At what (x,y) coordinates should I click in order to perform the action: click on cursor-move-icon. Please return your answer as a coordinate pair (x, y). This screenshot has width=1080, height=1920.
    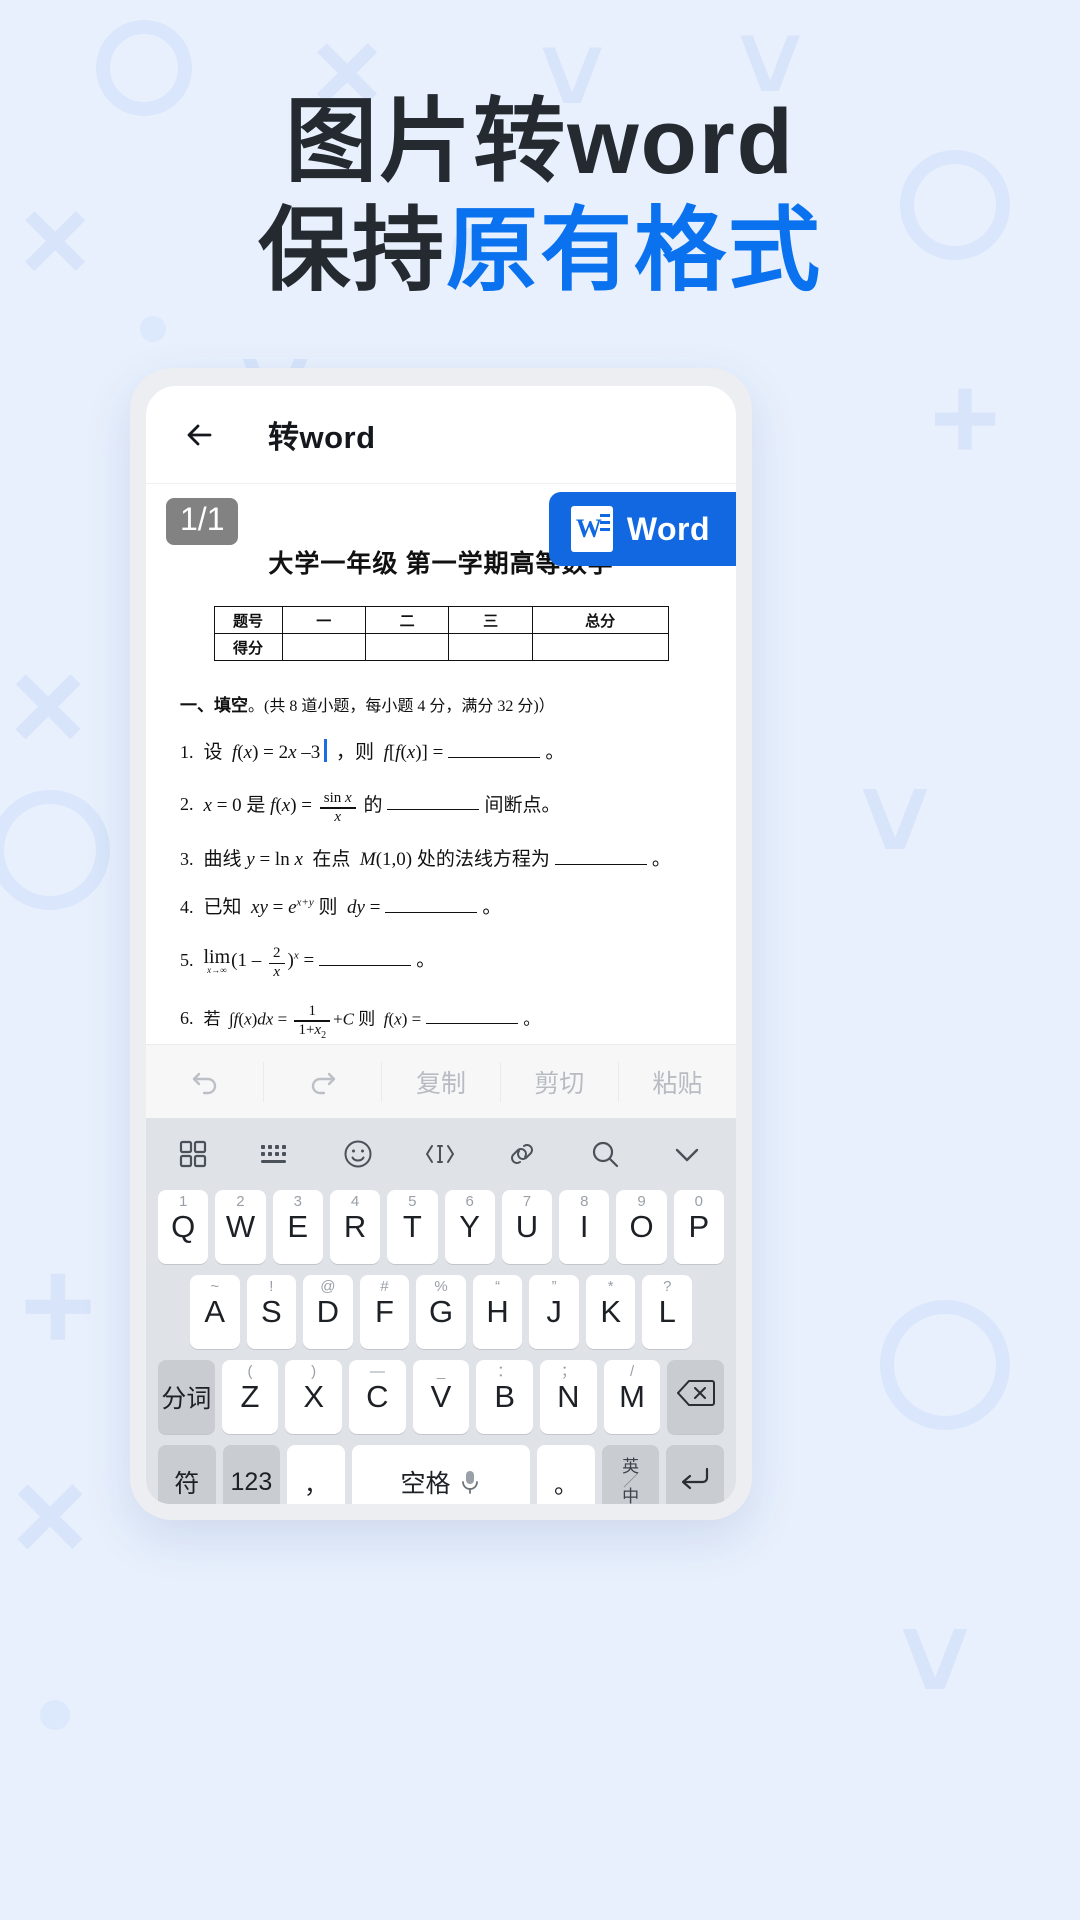
    Looking at the image, I should click on (440, 1154).